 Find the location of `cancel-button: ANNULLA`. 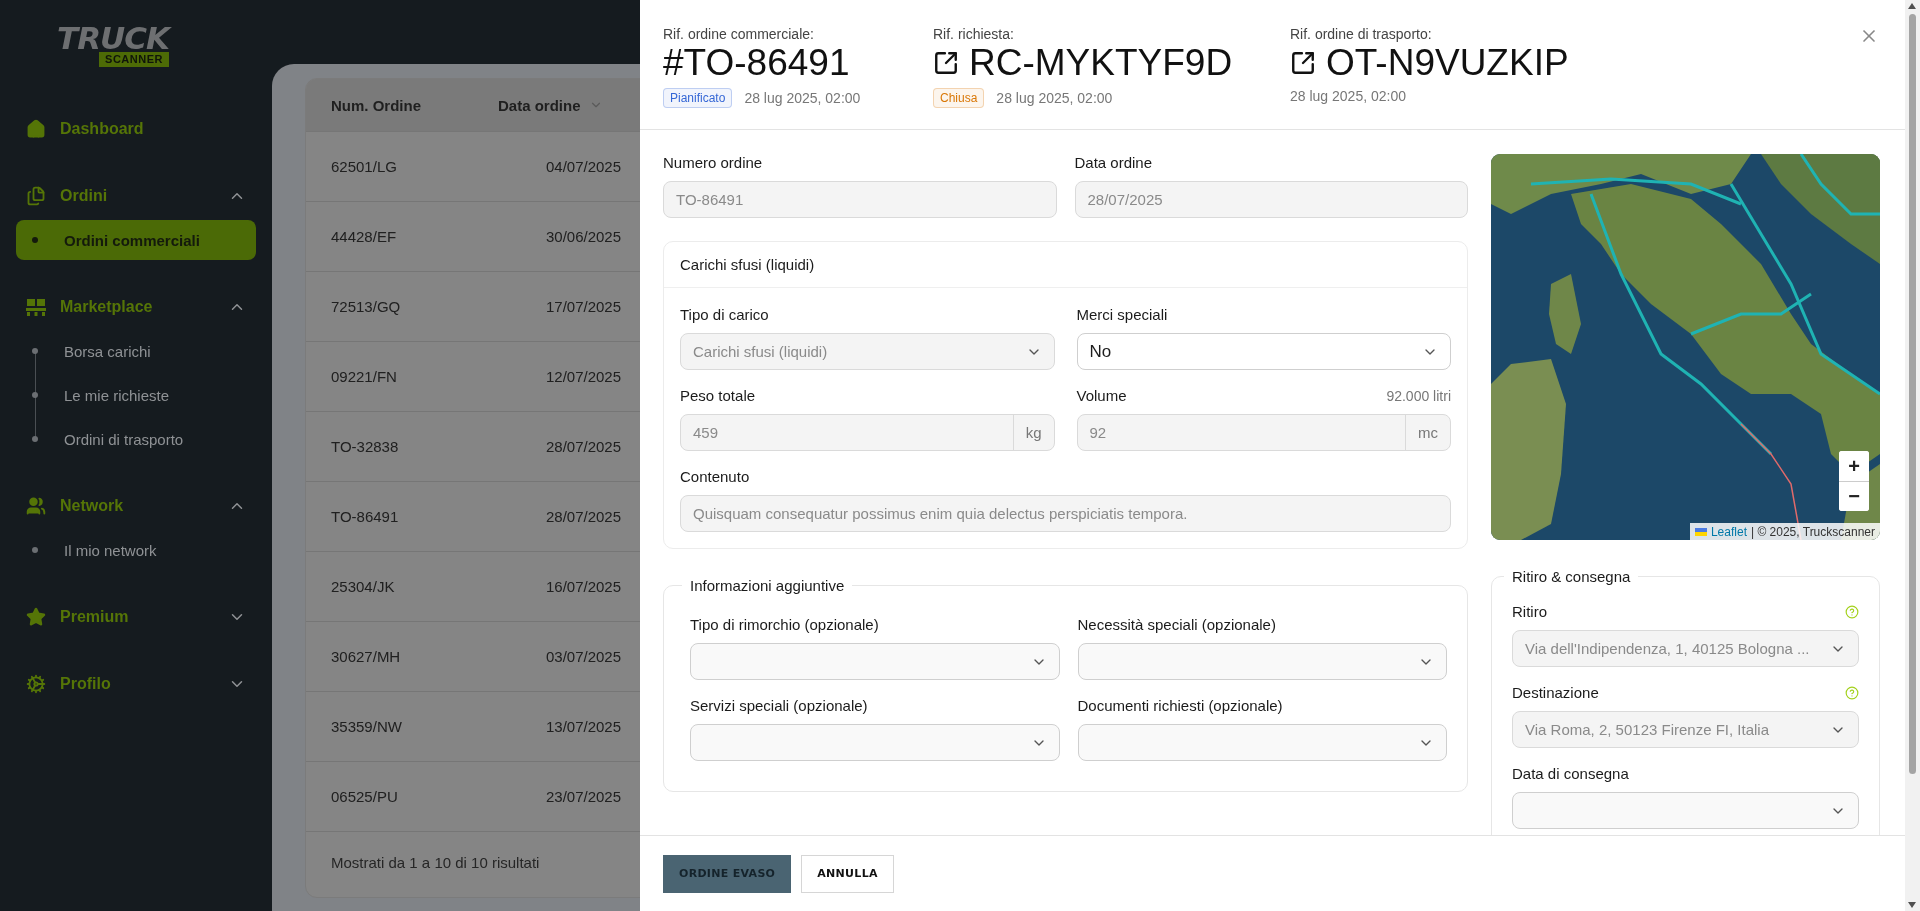

cancel-button: ANNULLA is located at coordinates (847, 873).